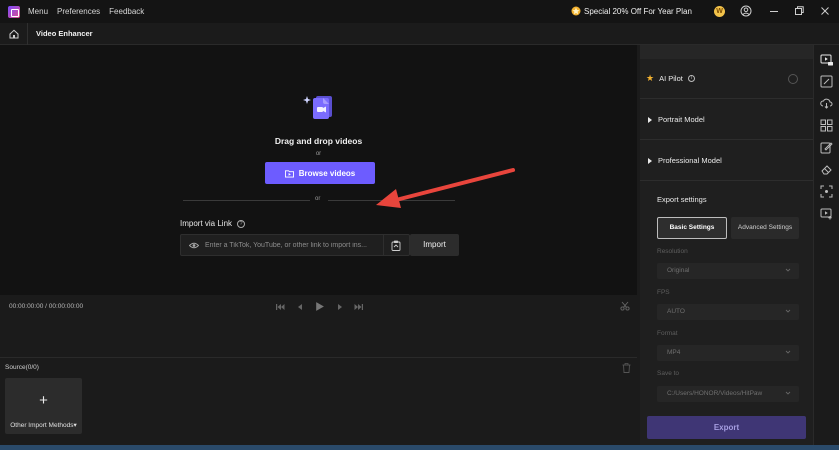 The image size is (839, 450). What do you see at coordinates (667, 333) in the screenshot?
I see `format-label: Format` at bounding box center [667, 333].